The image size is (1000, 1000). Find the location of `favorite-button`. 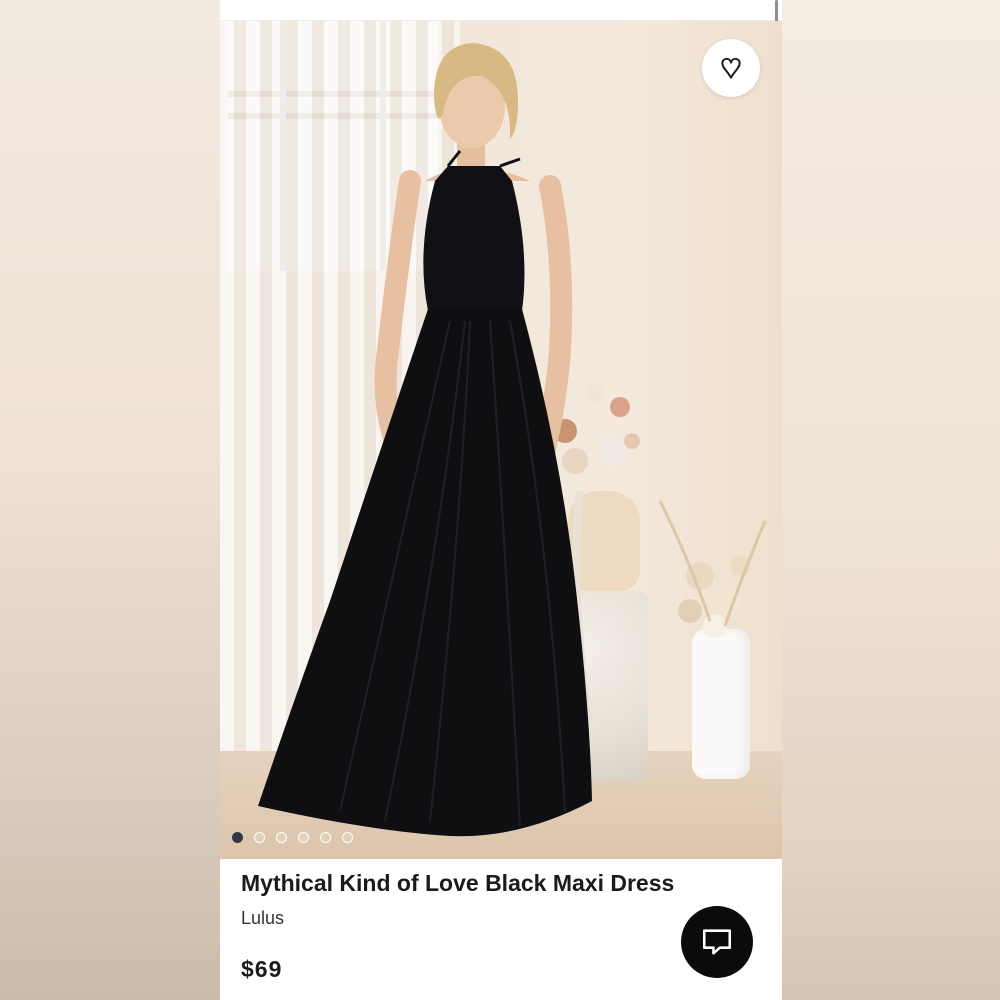

favorite-button is located at coordinates (731, 68).